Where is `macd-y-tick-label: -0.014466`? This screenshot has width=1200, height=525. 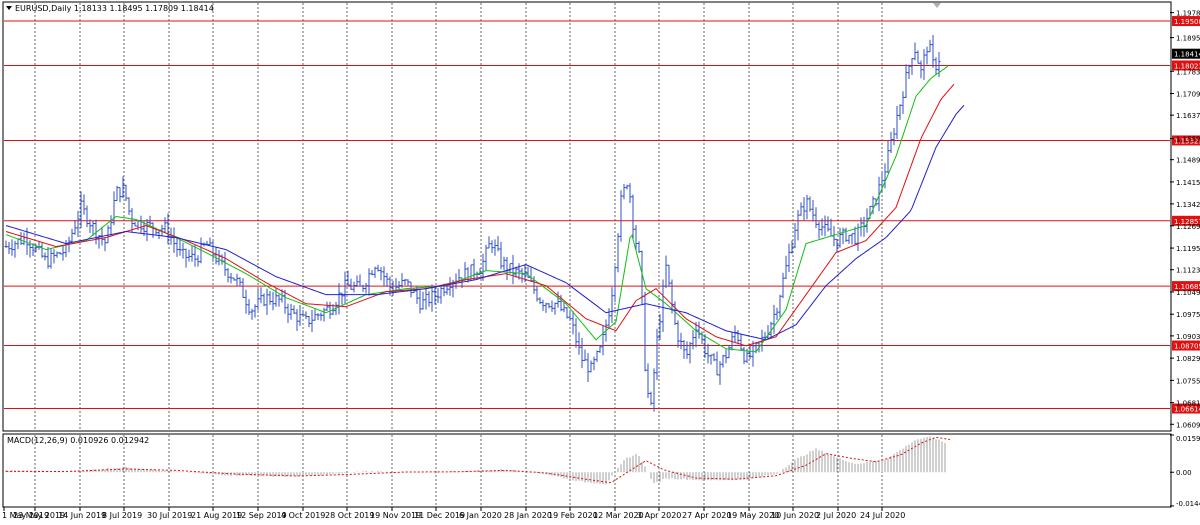 macd-y-tick-label: -0.014466 is located at coordinates (1188, 504).